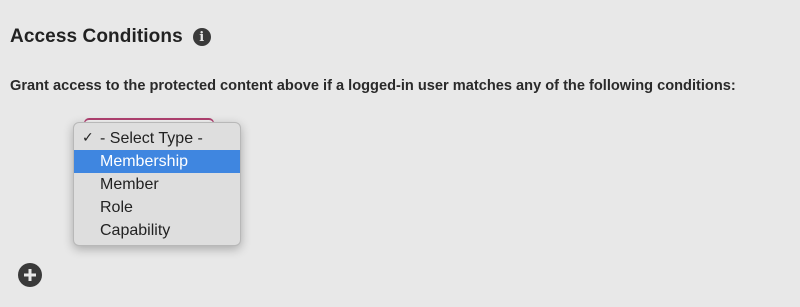 This screenshot has height=307, width=800. Describe the element at coordinates (151, 138) in the screenshot. I see `option-label: - Select Type -` at that location.